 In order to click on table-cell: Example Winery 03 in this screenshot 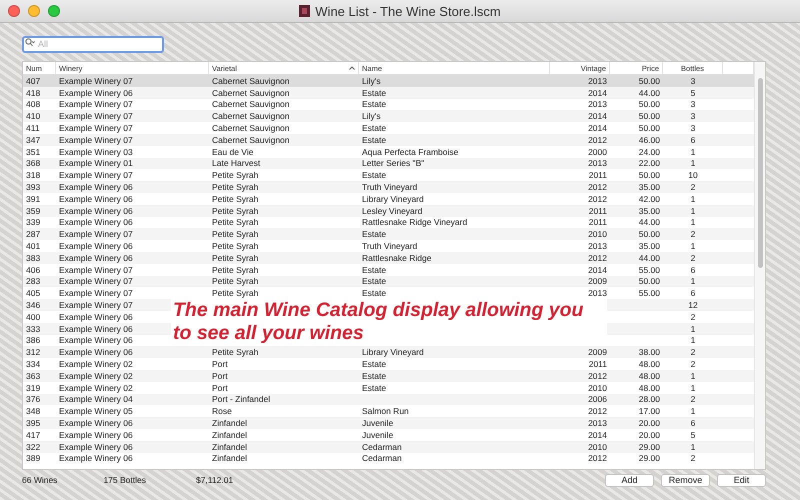, I will do `click(96, 151)`.